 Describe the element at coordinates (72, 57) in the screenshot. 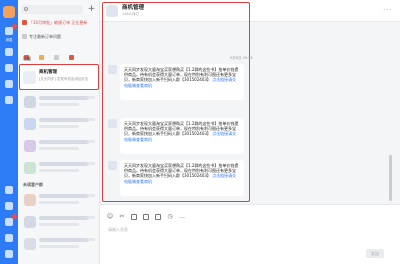

I see `delete-icon` at that location.